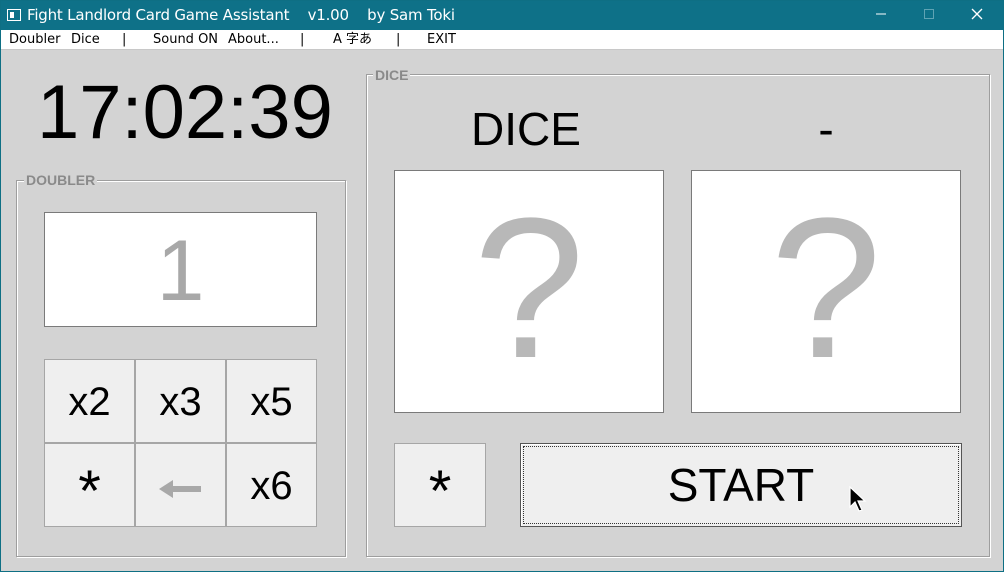 The height and width of the screenshot is (572, 1004). What do you see at coordinates (741, 485) in the screenshot?
I see `start-button: START` at bounding box center [741, 485].